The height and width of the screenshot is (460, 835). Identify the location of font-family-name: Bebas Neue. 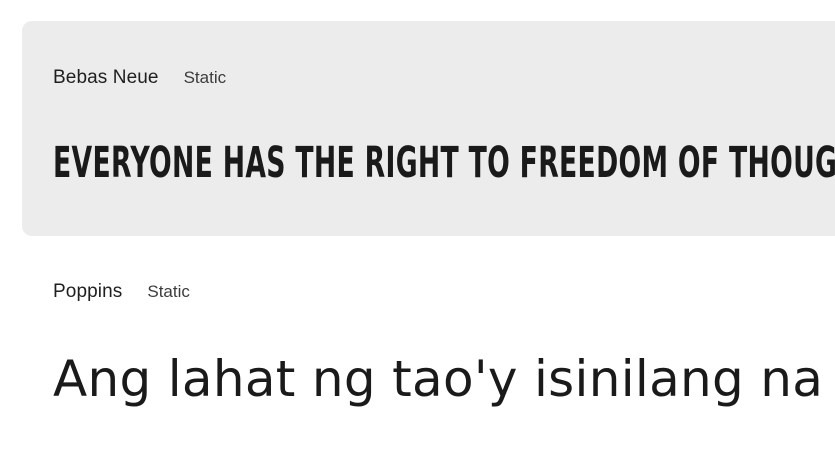
(106, 78).